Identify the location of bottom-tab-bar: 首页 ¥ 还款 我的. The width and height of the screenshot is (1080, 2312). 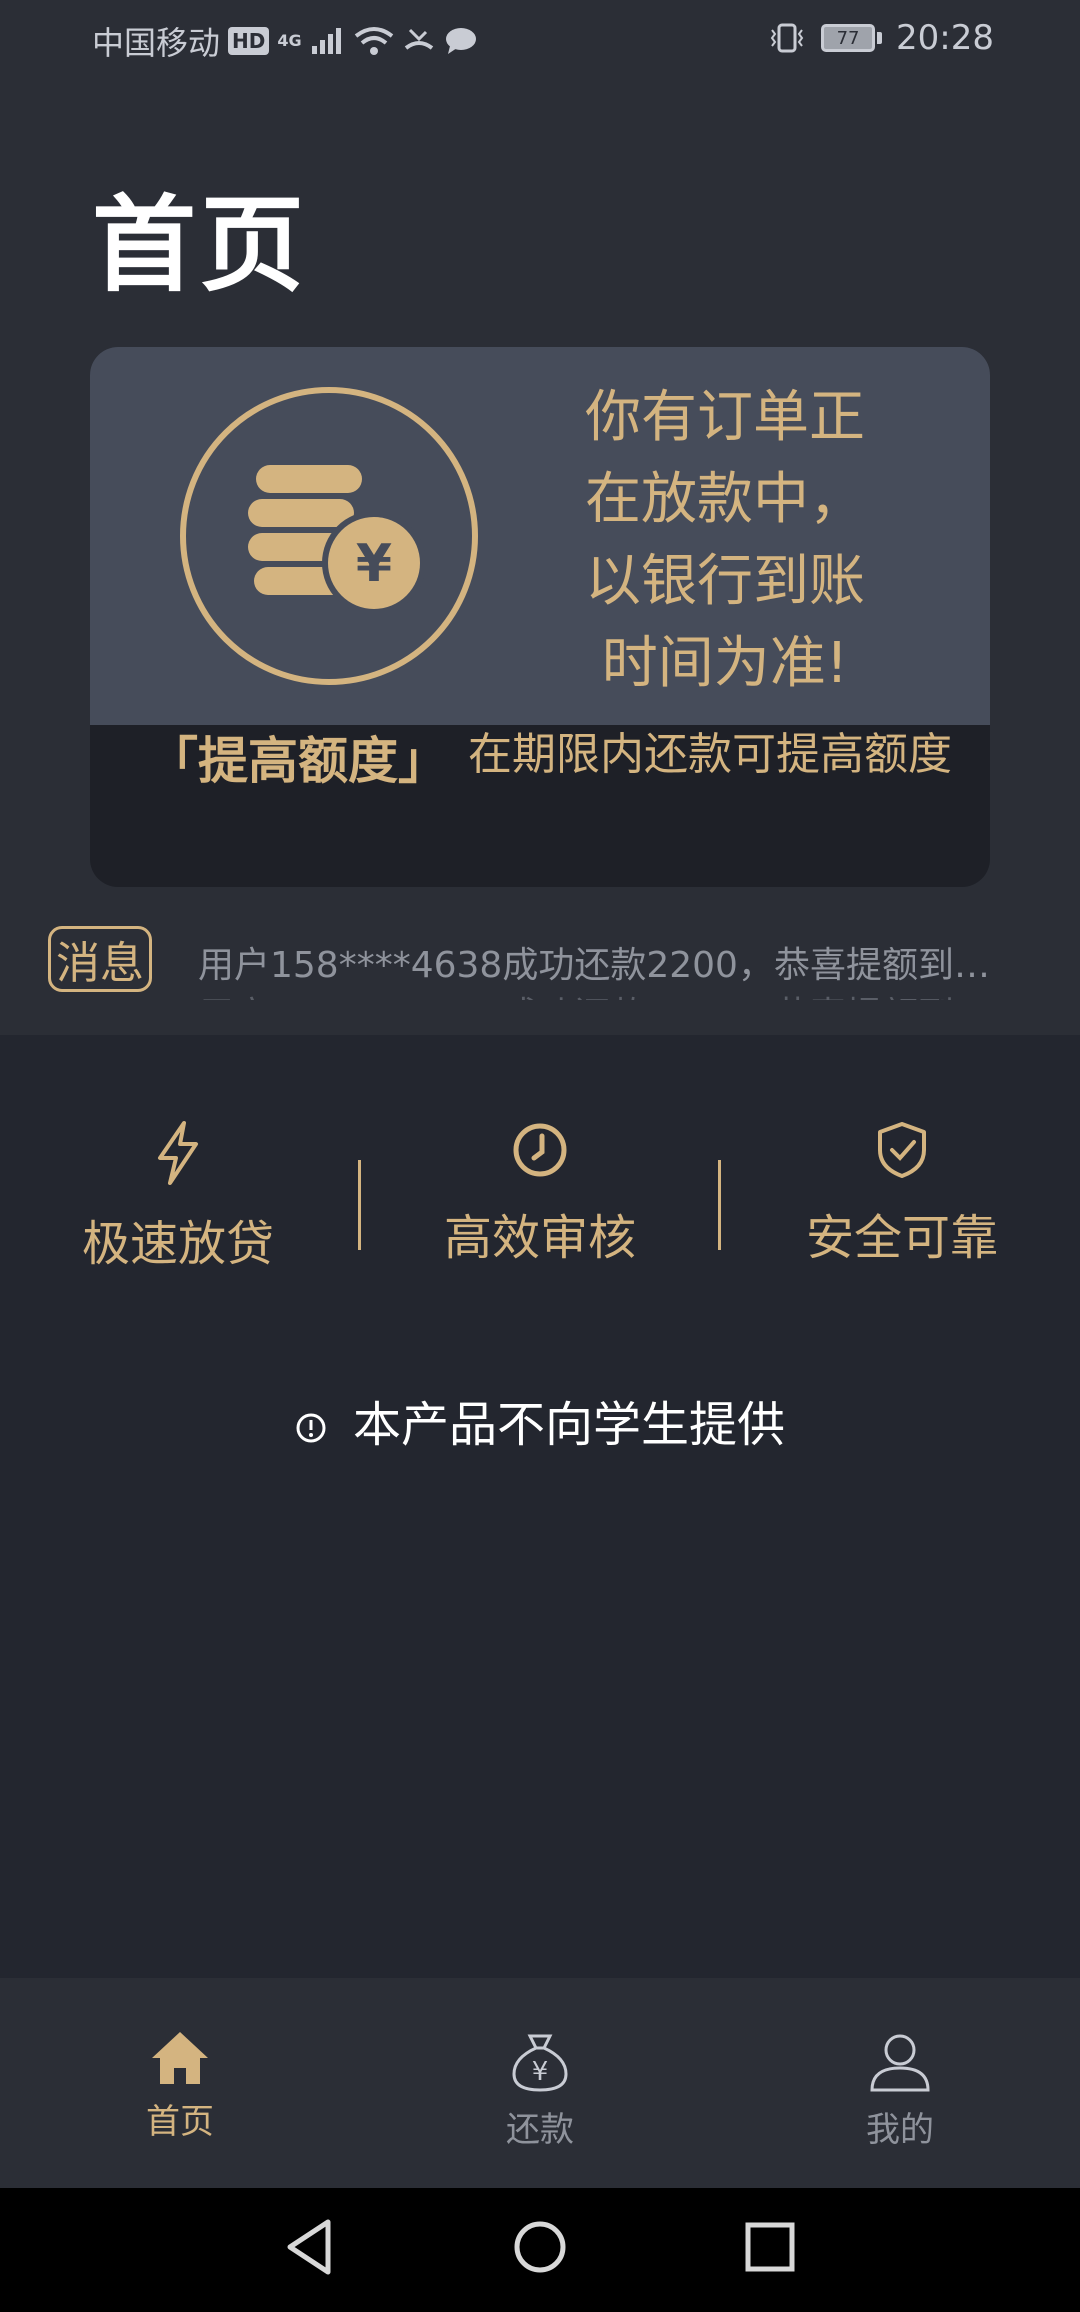
(540, 2083).